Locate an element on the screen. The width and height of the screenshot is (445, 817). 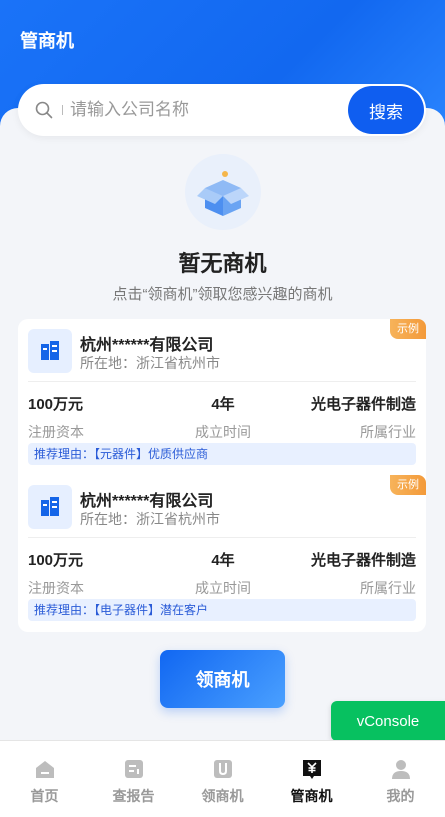
empty-state-title: 暂无商机 is located at coordinates (222, 263).